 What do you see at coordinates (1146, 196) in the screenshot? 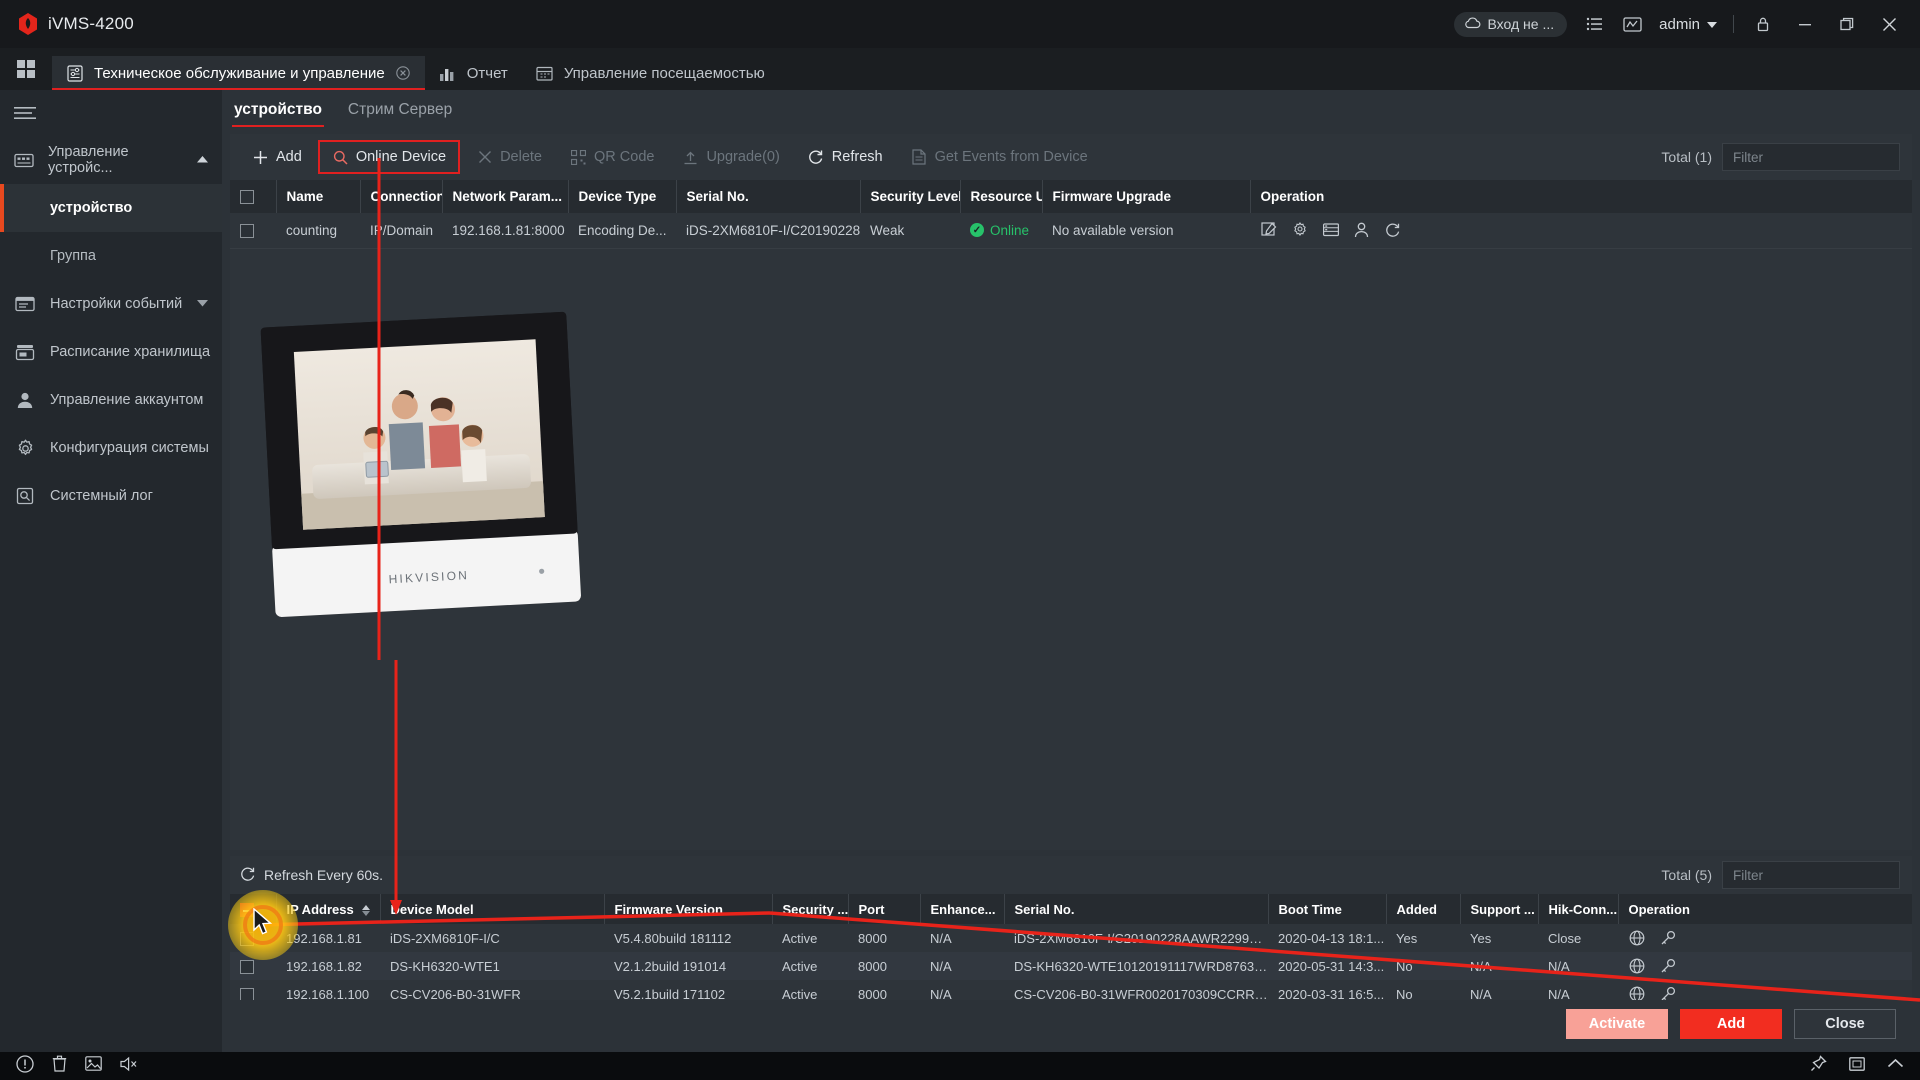
I see `col-firmware-upgrade: Firmware Upgrade` at bounding box center [1146, 196].